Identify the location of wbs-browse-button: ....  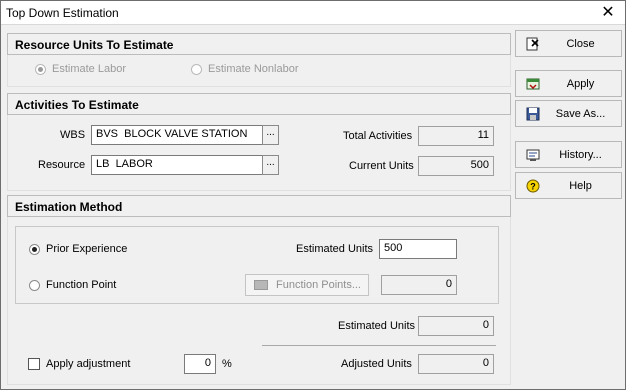
(270, 135).